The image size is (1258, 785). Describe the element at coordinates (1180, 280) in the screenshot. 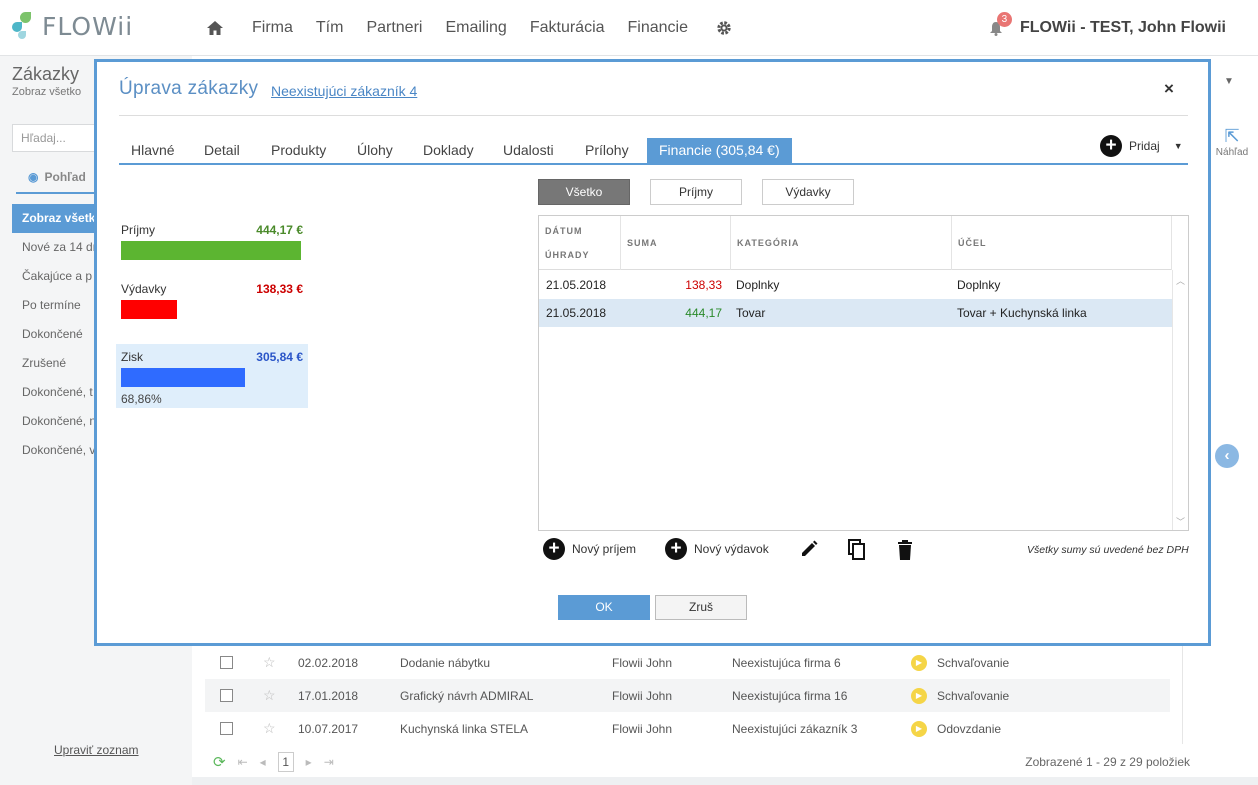

I see `chevron-up-icon: ︿` at that location.